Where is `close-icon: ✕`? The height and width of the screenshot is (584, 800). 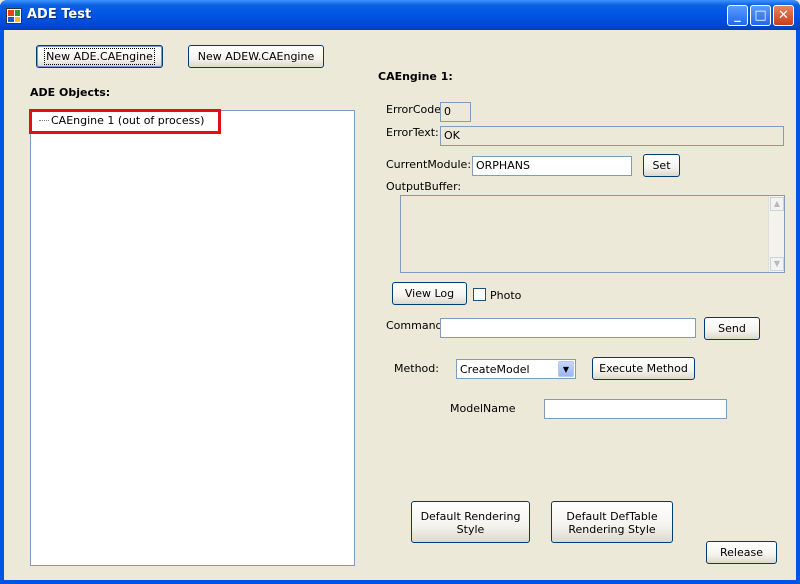
close-icon: ✕ is located at coordinates (783, 15).